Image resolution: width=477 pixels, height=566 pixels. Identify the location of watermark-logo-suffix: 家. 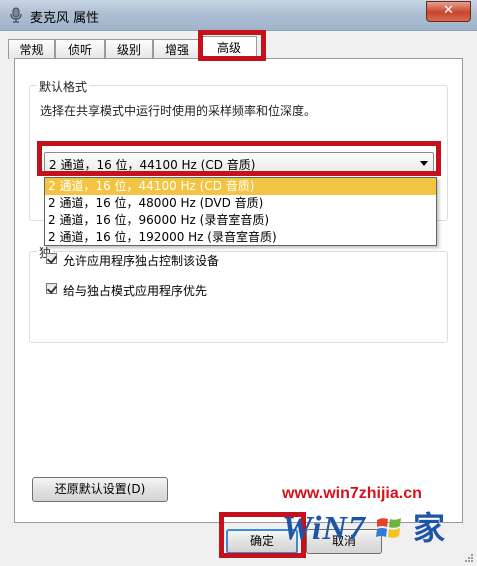
(429, 528).